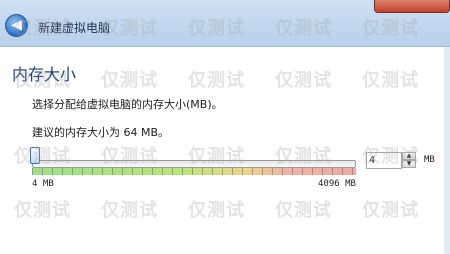 This screenshot has height=254, width=450. I want to click on max-memory-label: 4096 MB, so click(337, 184).